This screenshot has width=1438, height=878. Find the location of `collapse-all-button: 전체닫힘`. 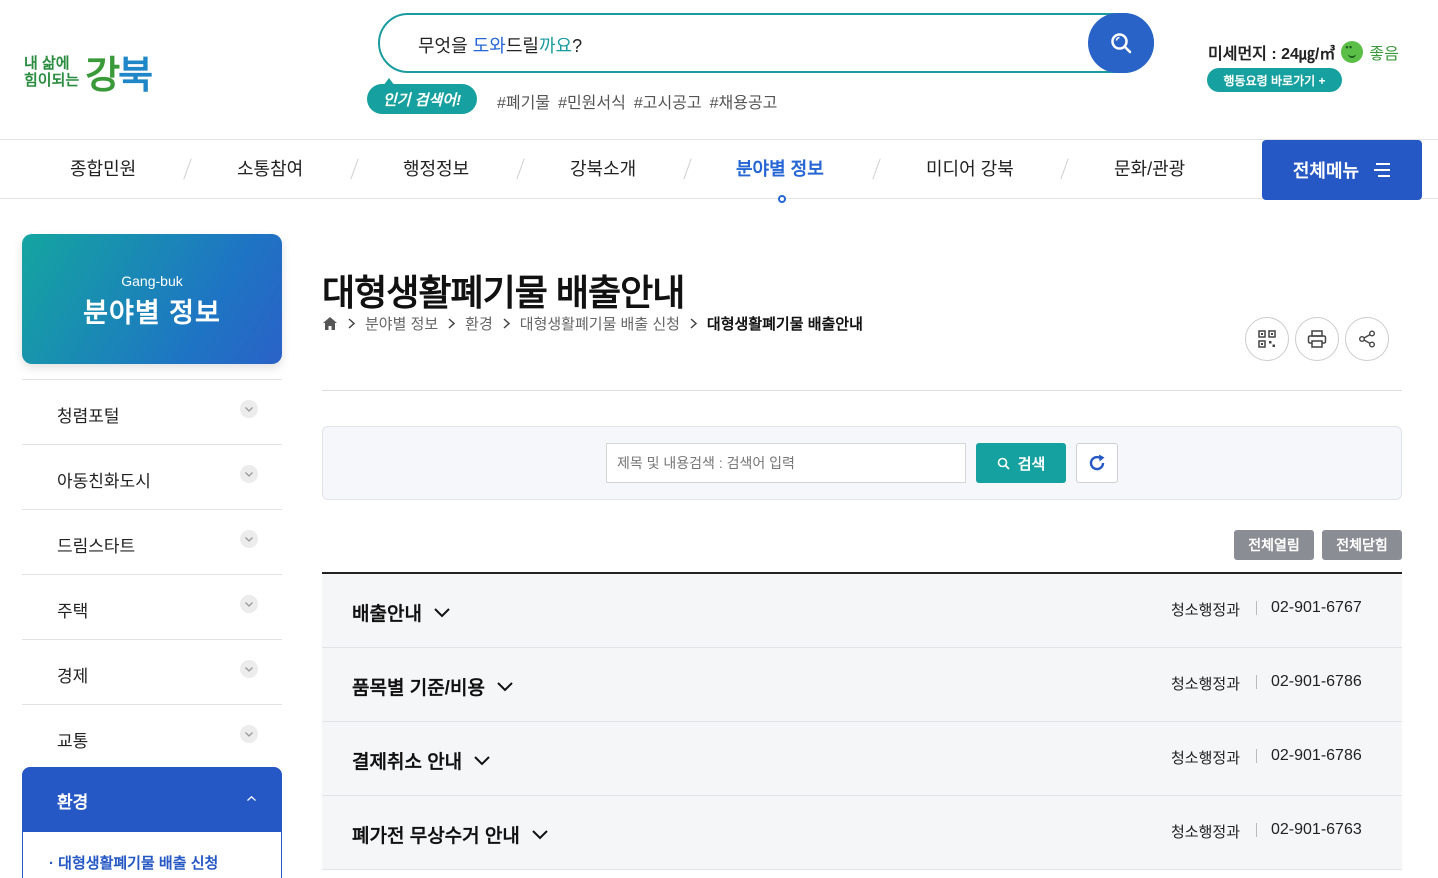

collapse-all-button: 전체닫힘 is located at coordinates (1362, 545).